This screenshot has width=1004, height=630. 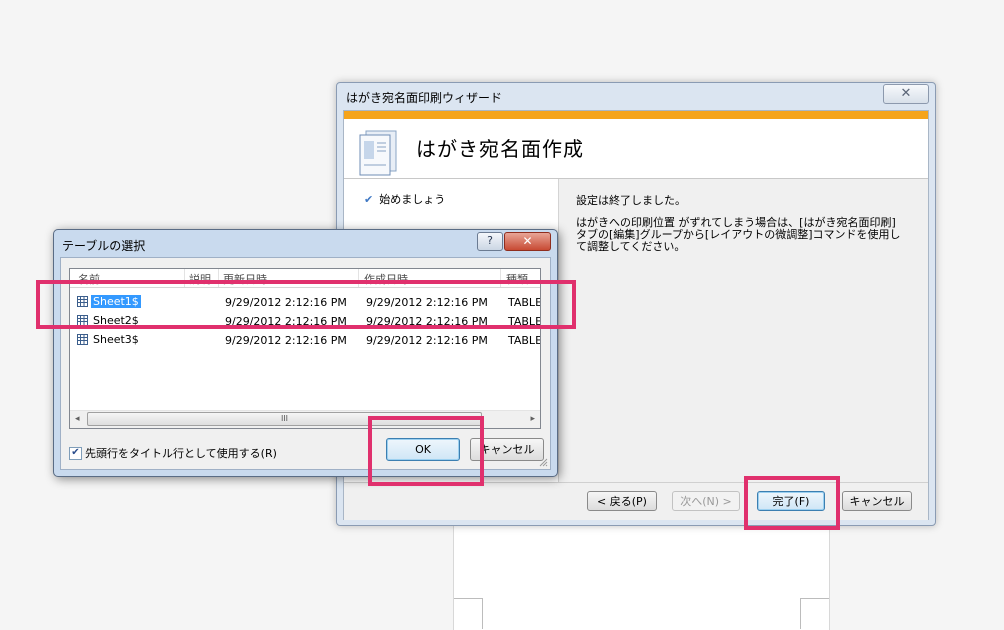 I want to click on wizard-cancel-button: キャンセル, so click(x=877, y=501).